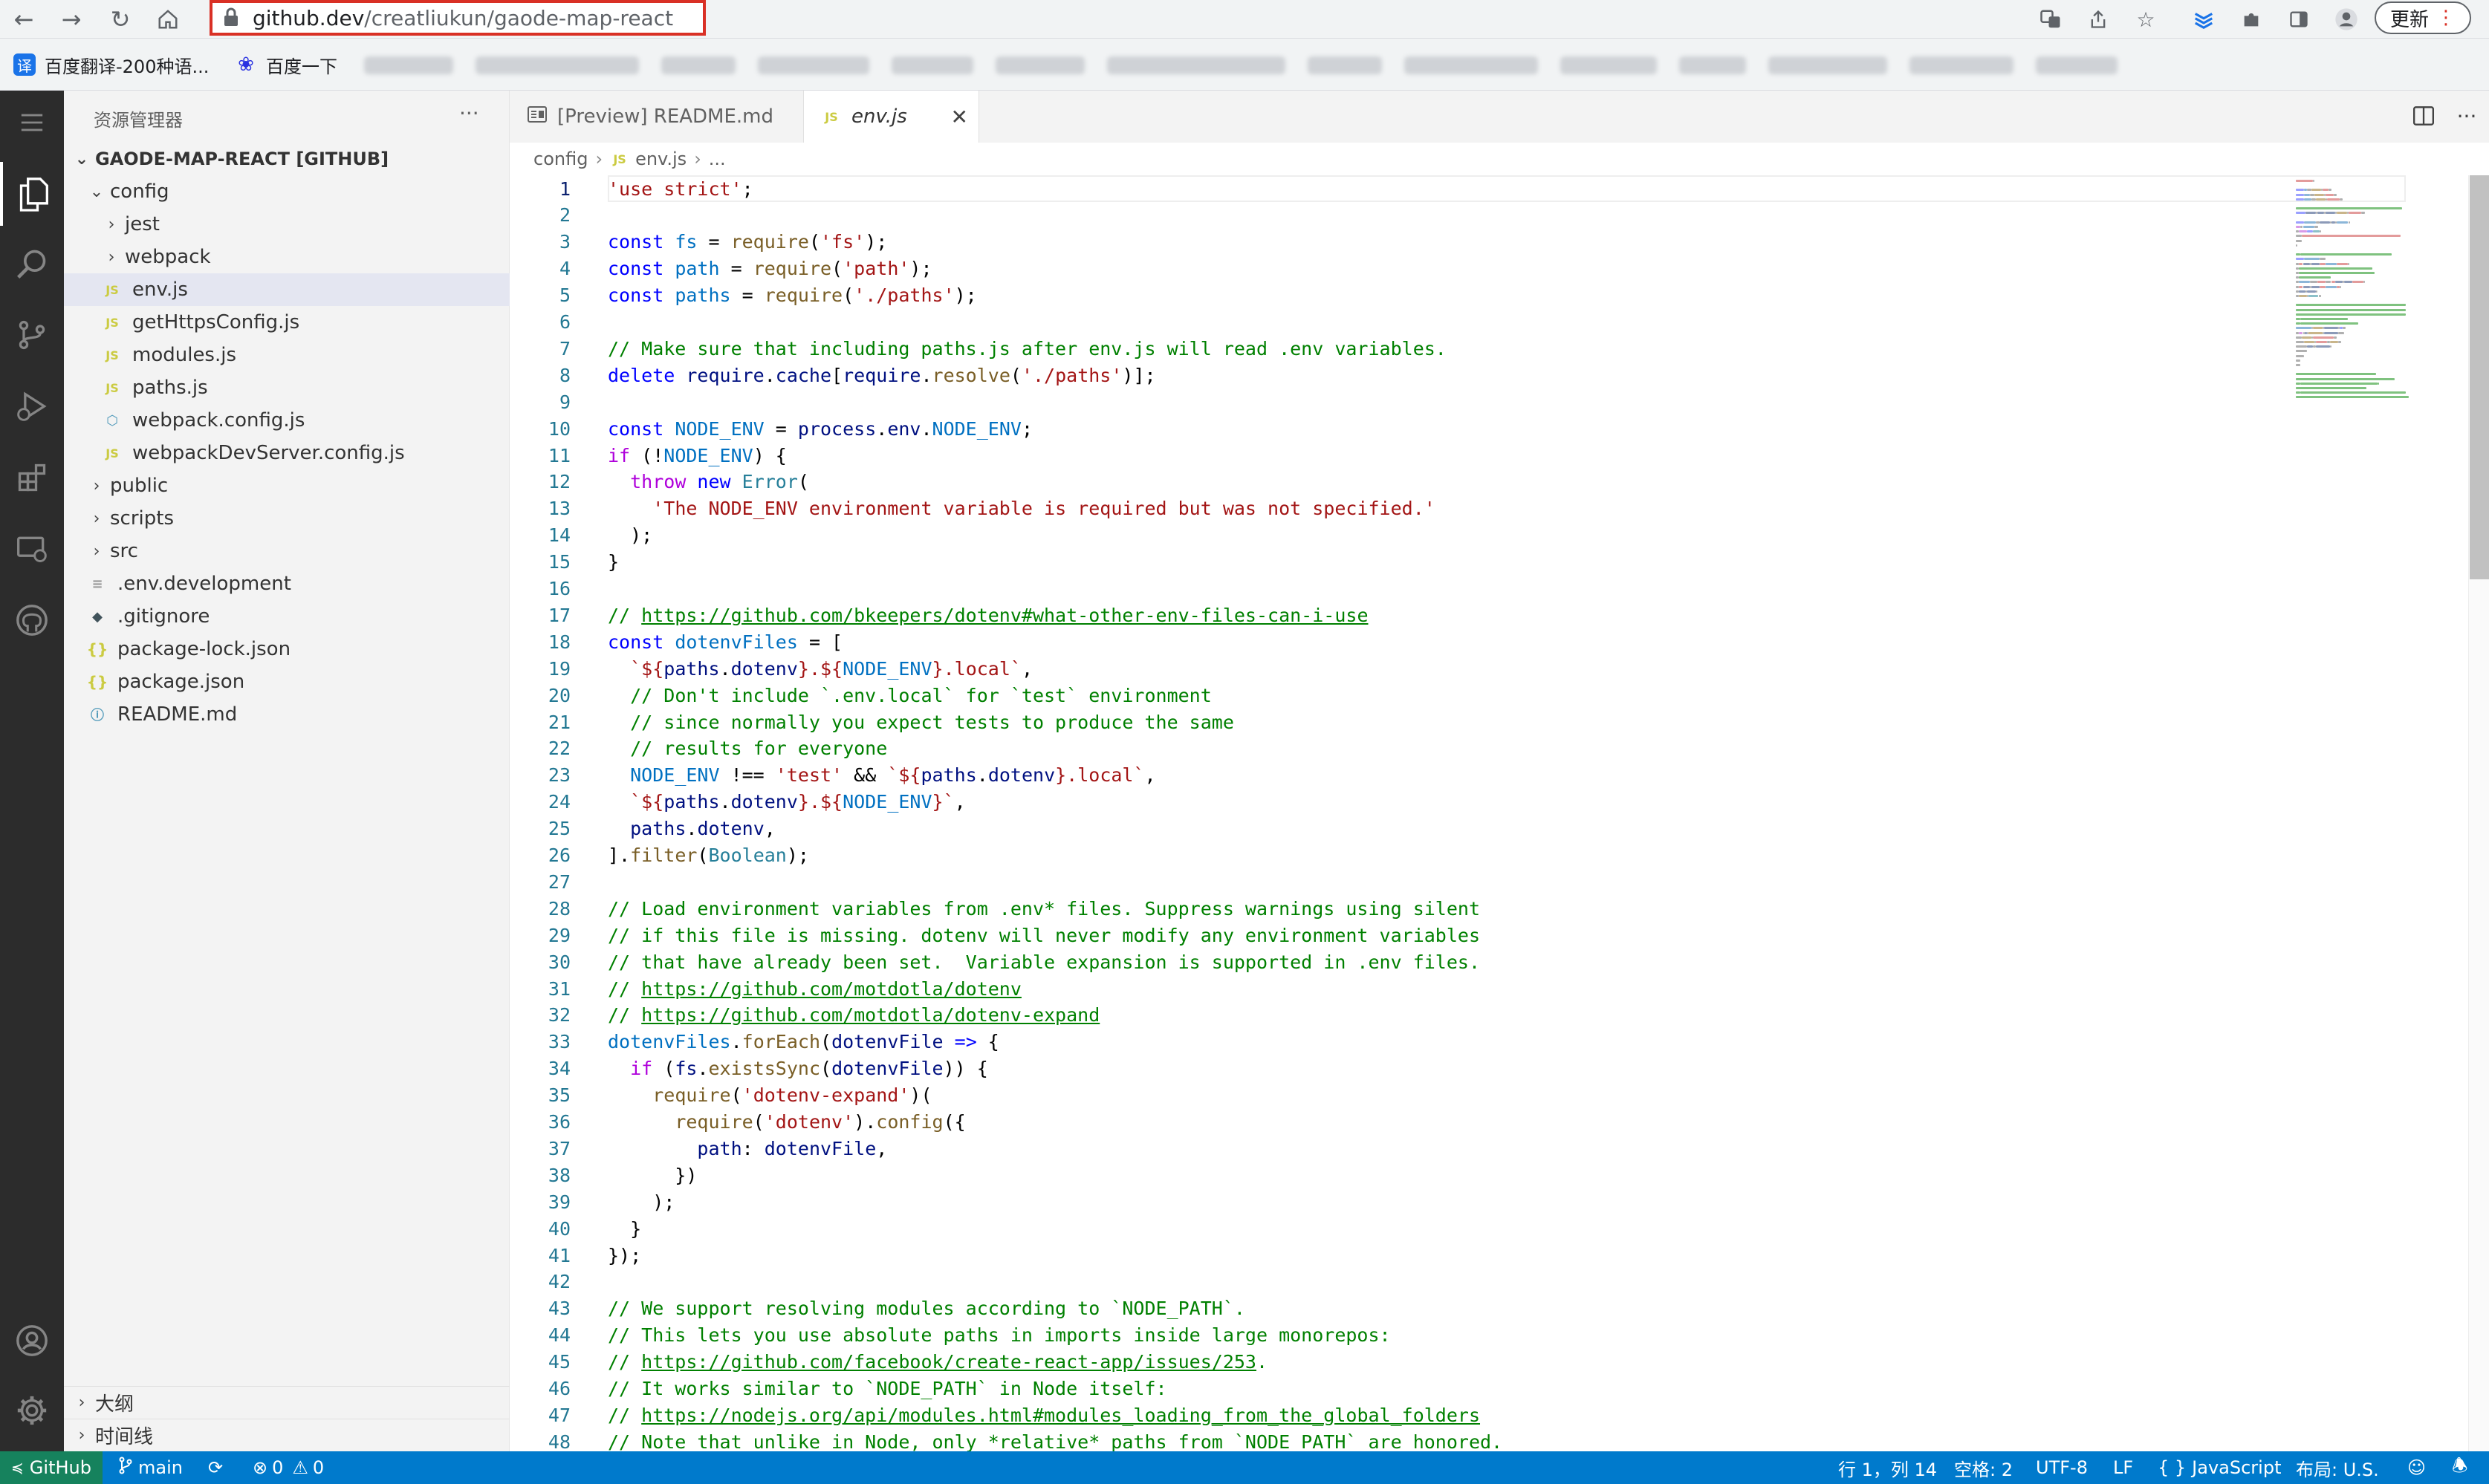  Describe the element at coordinates (2346, 20) in the screenshot. I see `profile-icon` at that location.